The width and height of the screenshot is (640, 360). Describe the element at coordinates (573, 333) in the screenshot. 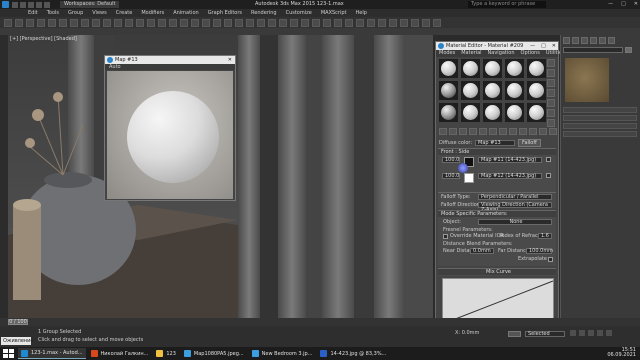

I see `go-to-start-icon` at that location.